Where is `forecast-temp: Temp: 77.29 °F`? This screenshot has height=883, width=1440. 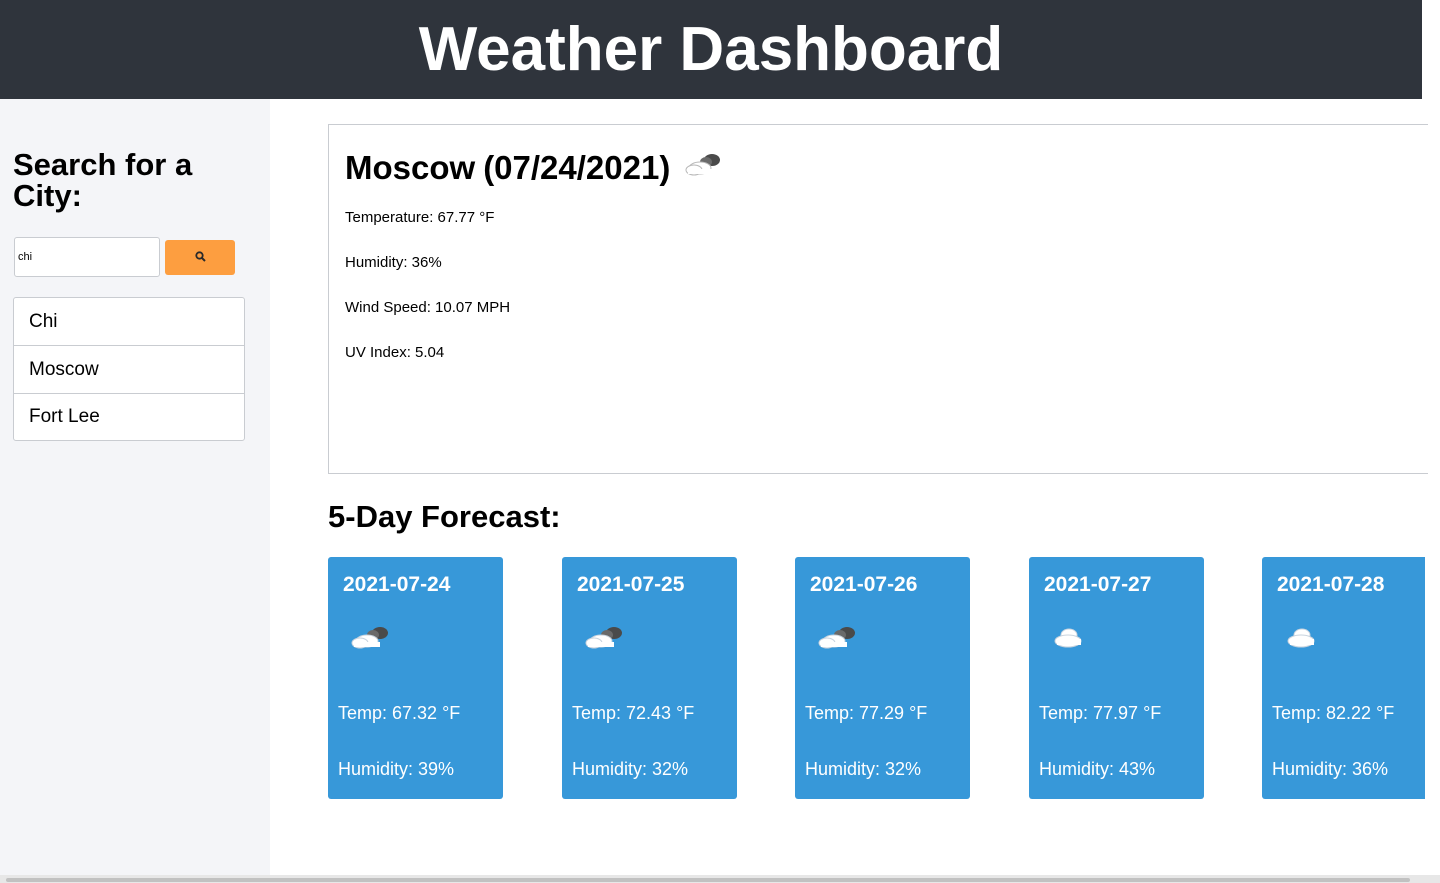 forecast-temp: Temp: 77.29 °F is located at coordinates (866, 713).